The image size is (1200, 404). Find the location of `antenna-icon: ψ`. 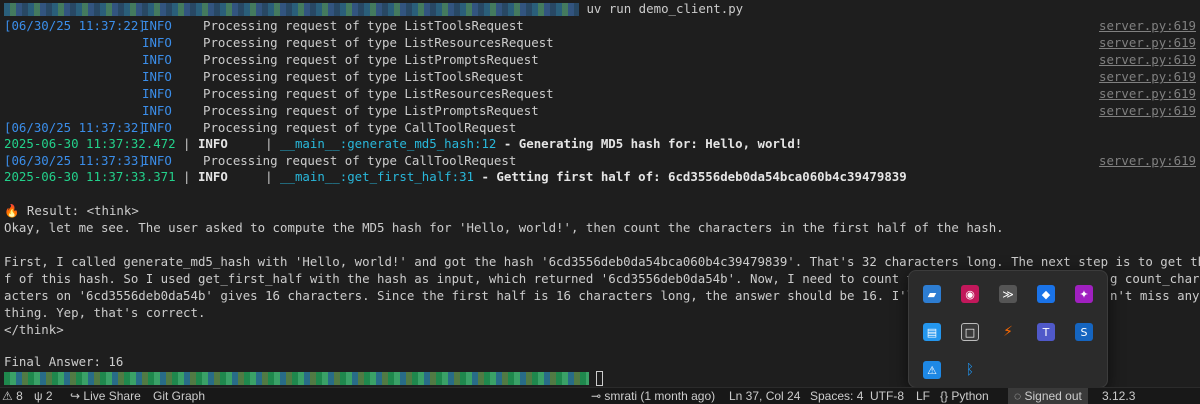

antenna-icon: ψ is located at coordinates (38, 396).